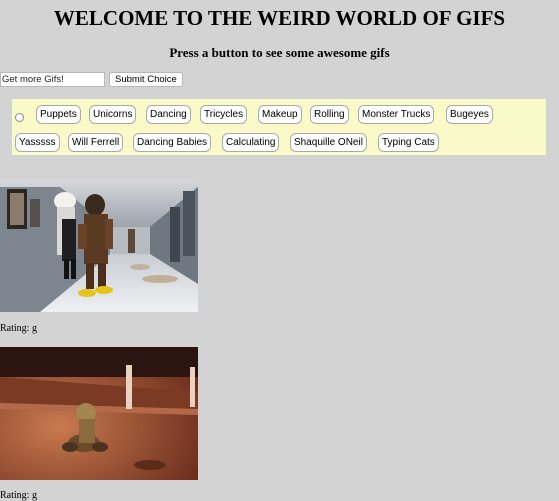  What do you see at coordinates (99, 413) in the screenshot?
I see `gif-image-rolling-dog` at bounding box center [99, 413].